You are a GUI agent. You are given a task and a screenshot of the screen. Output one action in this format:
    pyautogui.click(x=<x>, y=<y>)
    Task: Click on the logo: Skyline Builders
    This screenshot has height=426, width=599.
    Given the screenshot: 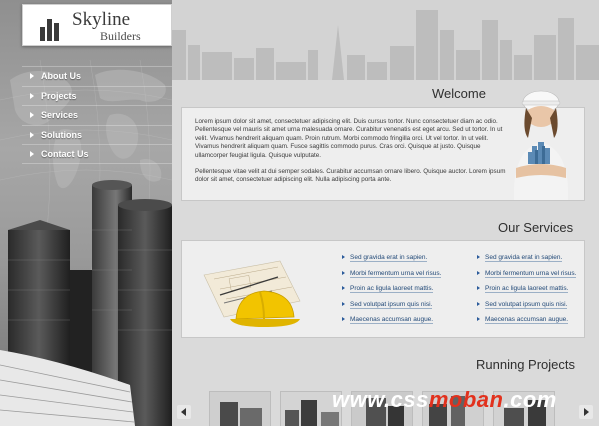 What is the action you would take?
    pyautogui.click(x=97, y=25)
    